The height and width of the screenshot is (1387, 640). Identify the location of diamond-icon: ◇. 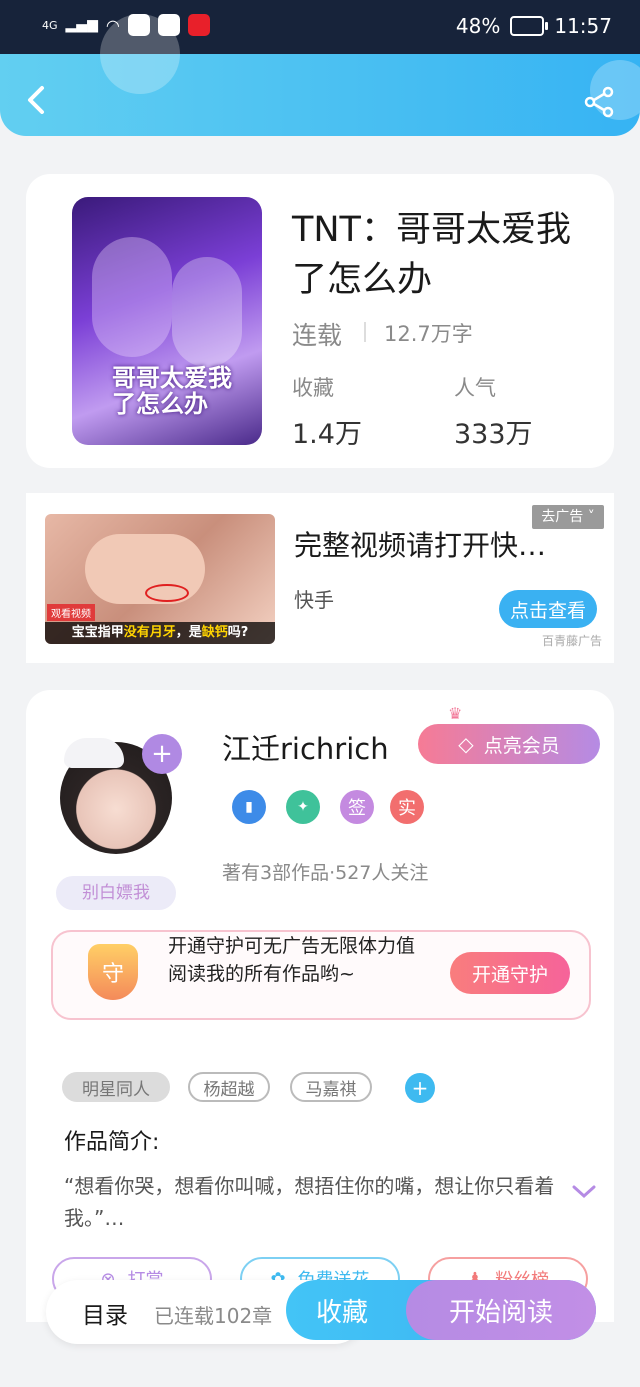
(466, 744).